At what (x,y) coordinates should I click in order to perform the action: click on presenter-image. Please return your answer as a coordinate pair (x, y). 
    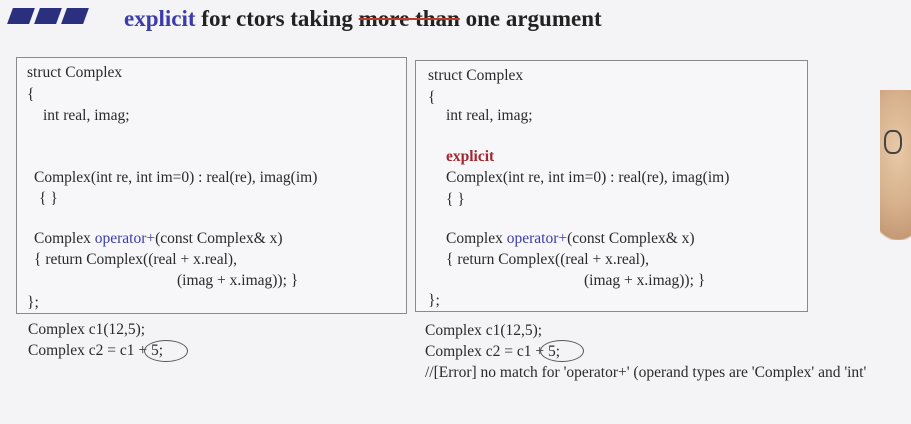
    Looking at the image, I should click on (895, 165).